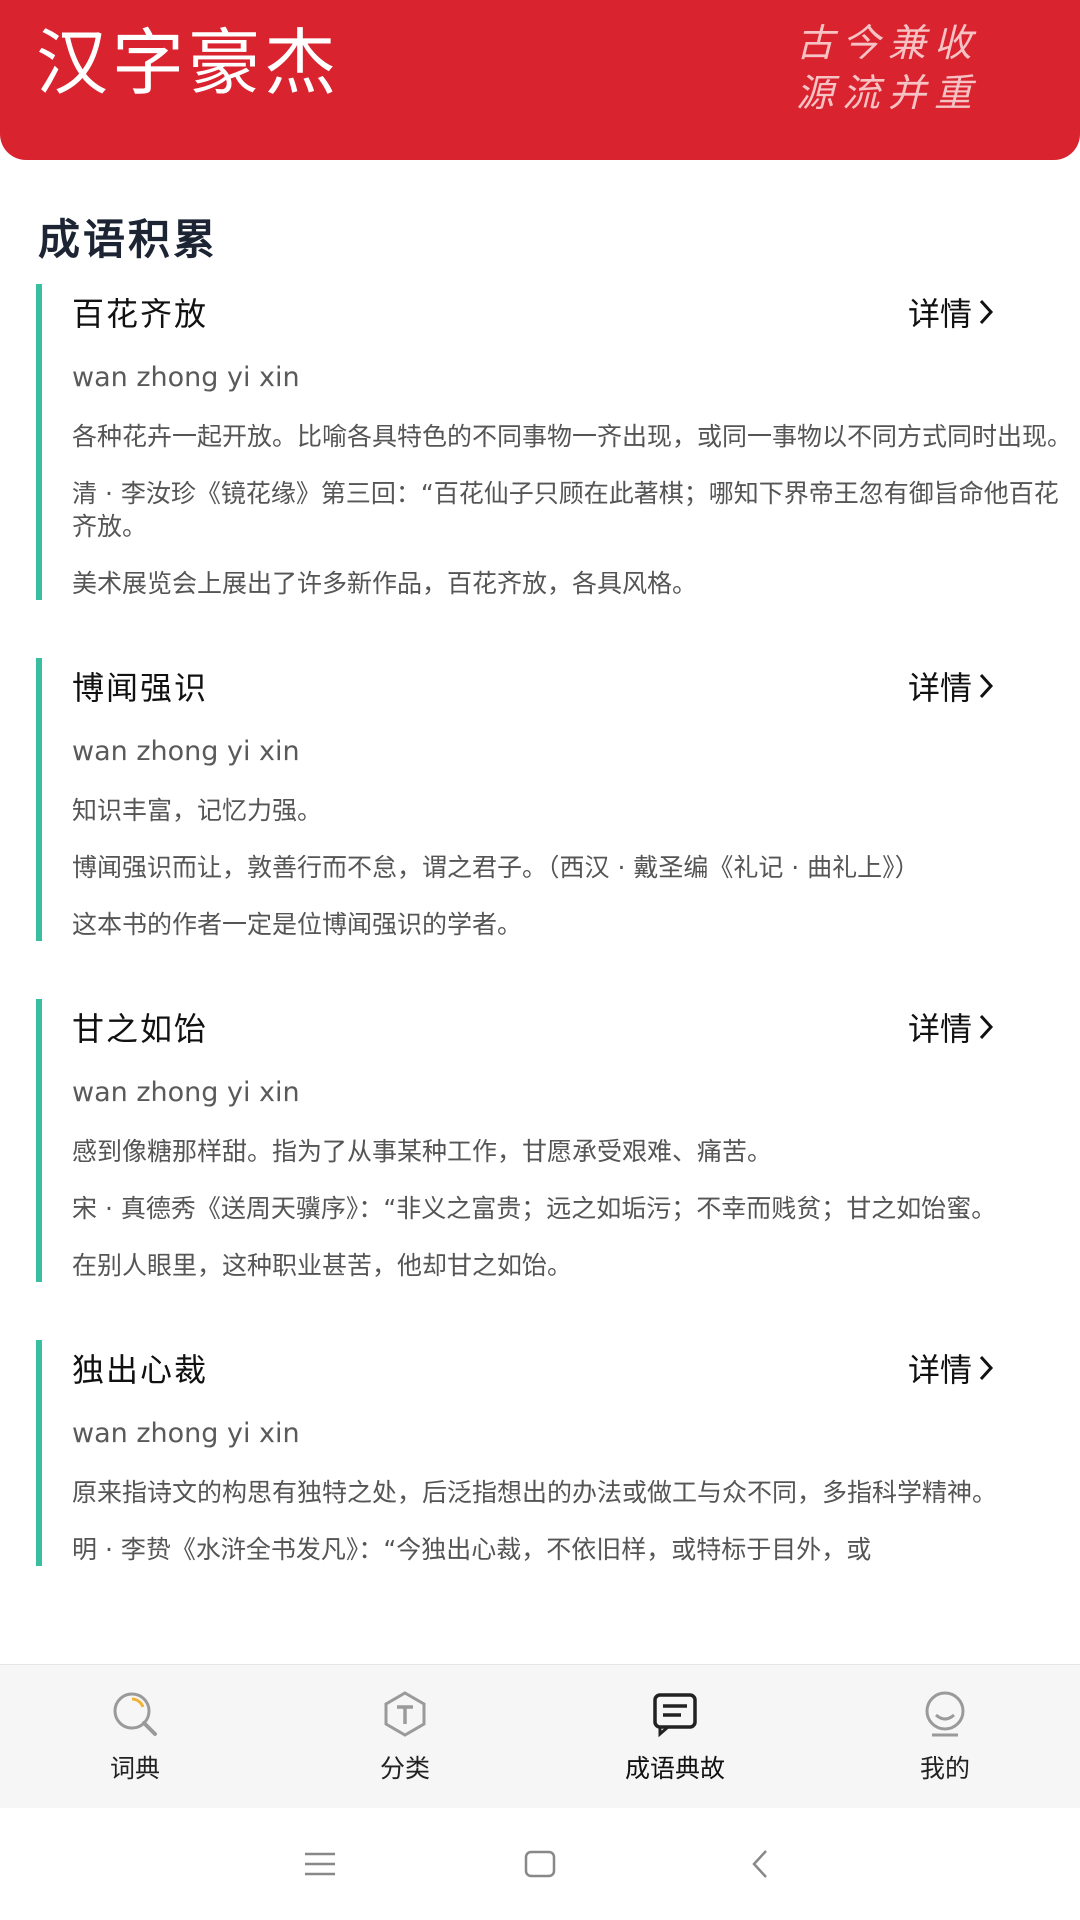 This screenshot has height=1920, width=1080. I want to click on app-header: 汉字豪杰 古今兼收 源流并重, so click(540, 80).